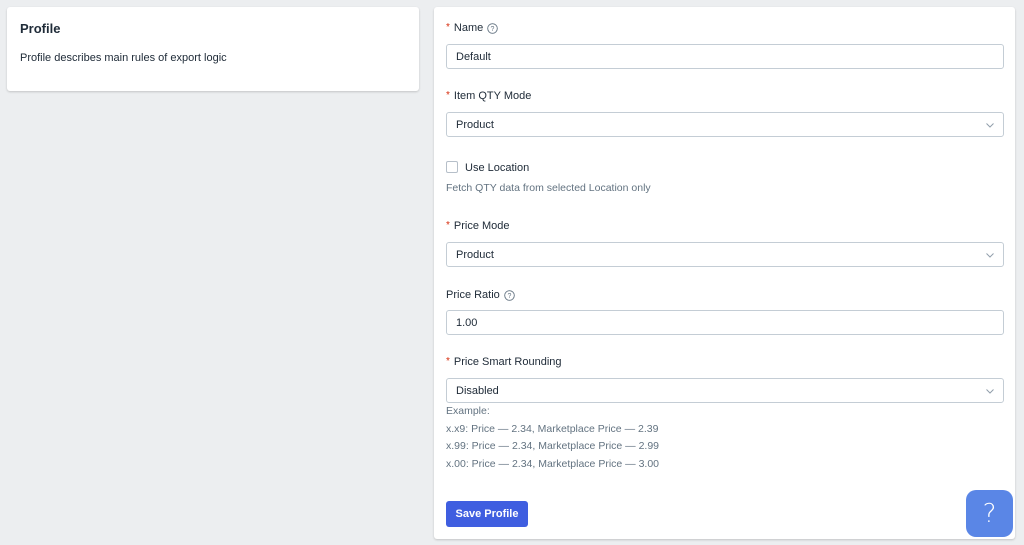 The image size is (1024, 545). I want to click on item-qty-mode-value: Product, so click(475, 124).